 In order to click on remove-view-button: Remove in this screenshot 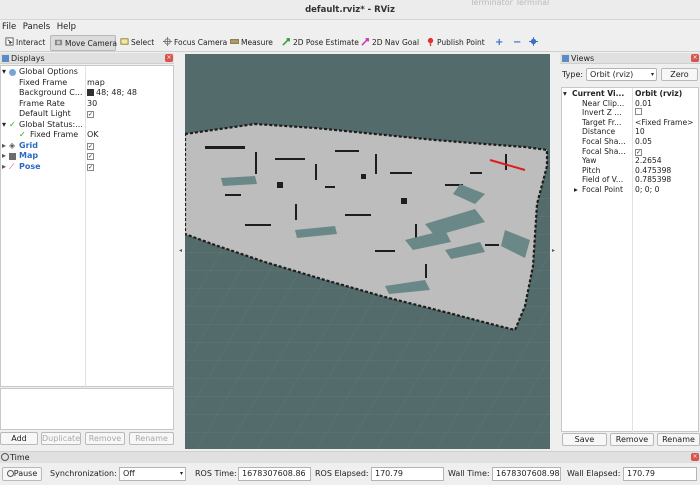, I will do `click(632, 439)`.